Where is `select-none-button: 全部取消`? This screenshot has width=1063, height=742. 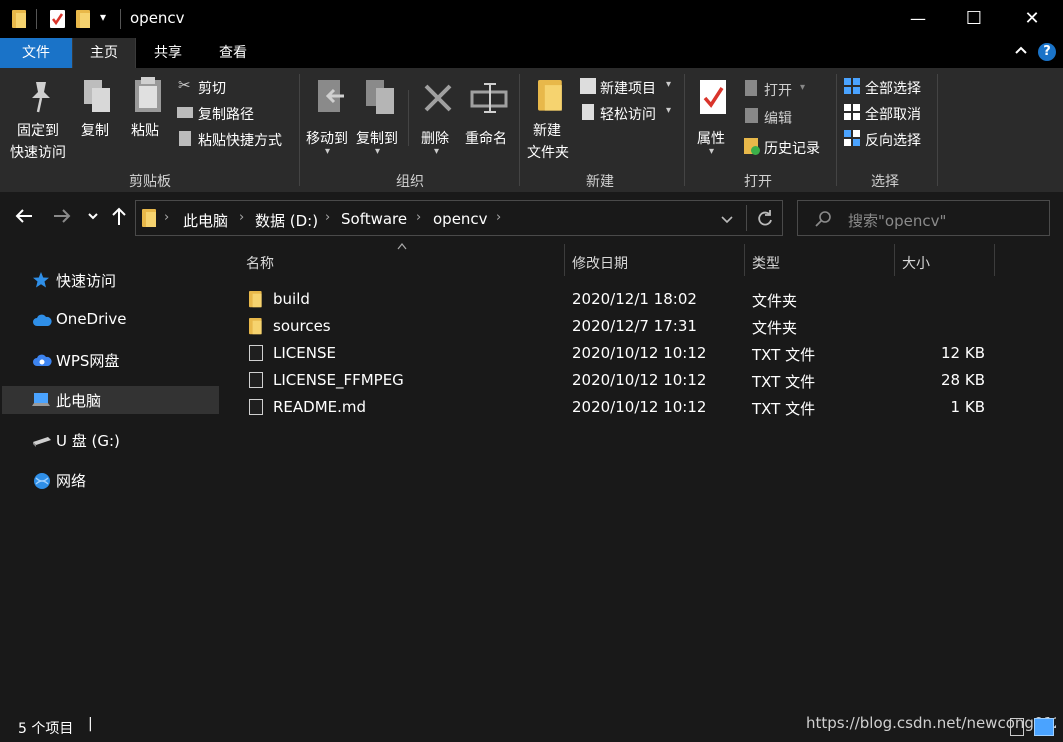
select-none-button: 全部取消 is located at coordinates (889, 113).